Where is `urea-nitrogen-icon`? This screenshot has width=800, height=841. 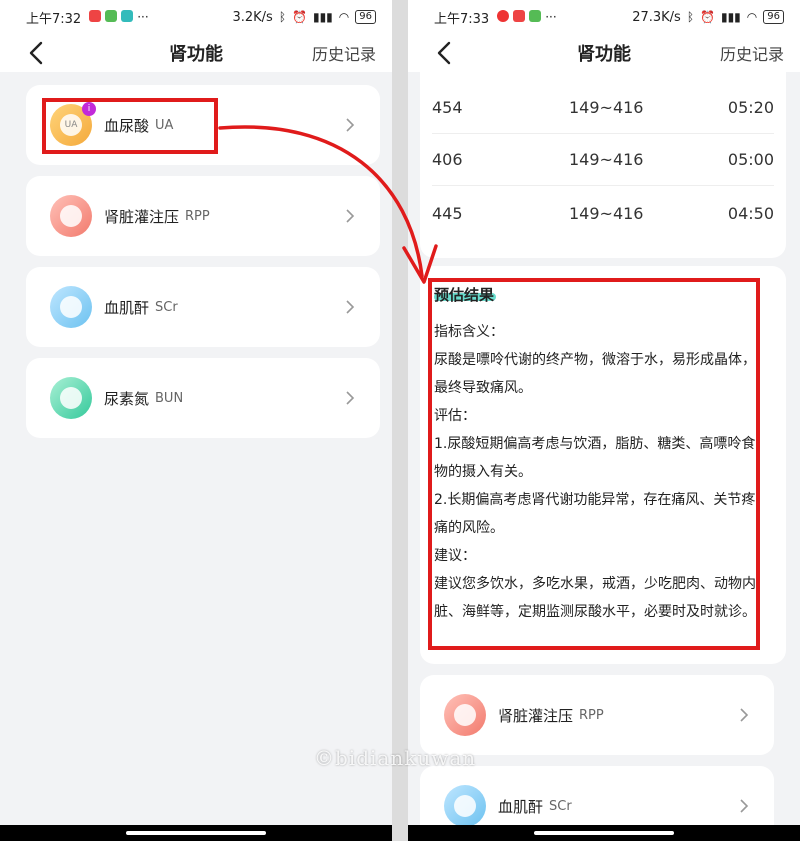 urea-nitrogen-icon is located at coordinates (71, 398).